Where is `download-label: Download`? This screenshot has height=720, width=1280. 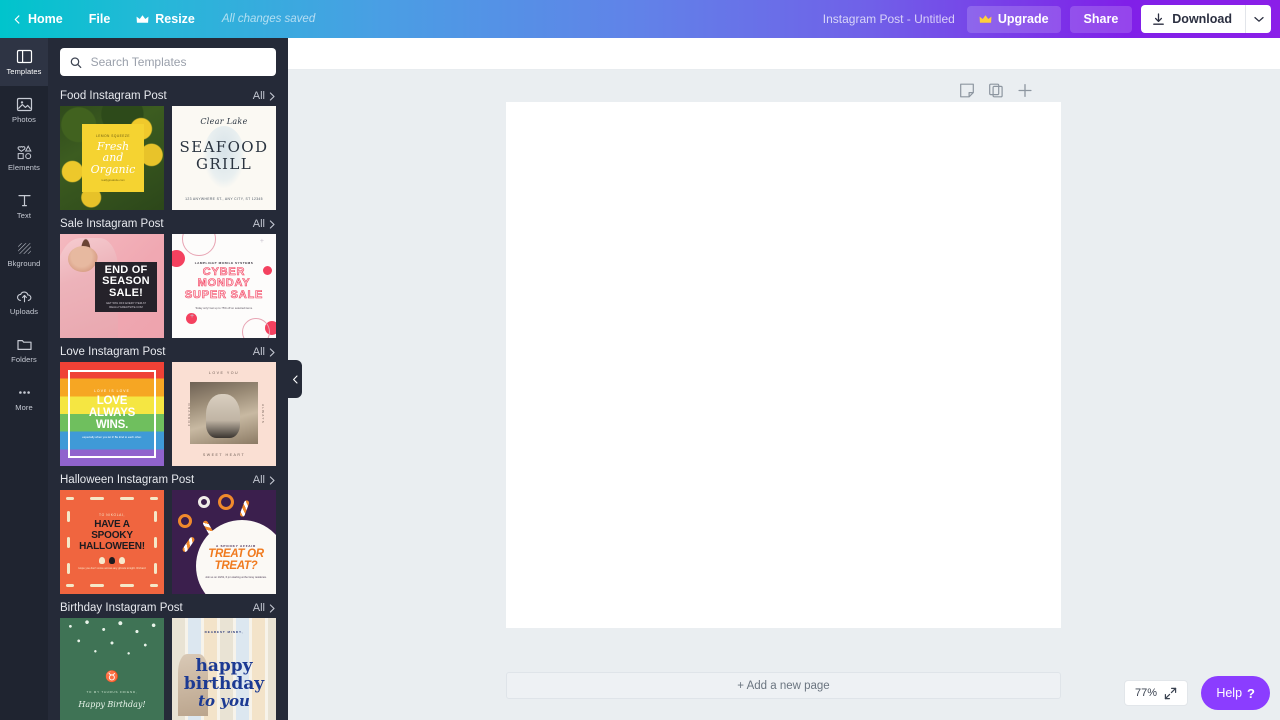 download-label: Download is located at coordinates (1202, 19).